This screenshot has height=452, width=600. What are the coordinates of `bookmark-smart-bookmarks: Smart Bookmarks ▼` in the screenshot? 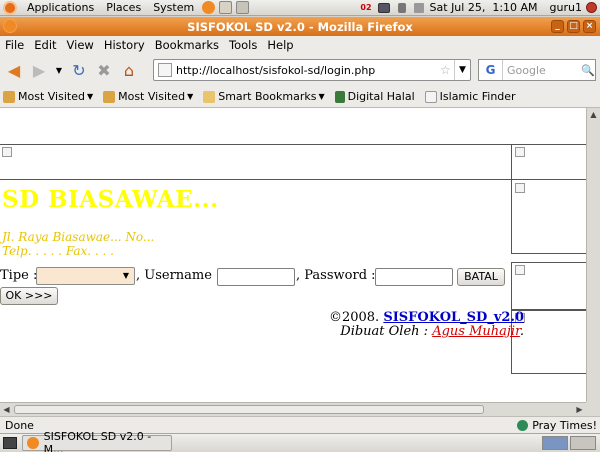 It's located at (267, 96).